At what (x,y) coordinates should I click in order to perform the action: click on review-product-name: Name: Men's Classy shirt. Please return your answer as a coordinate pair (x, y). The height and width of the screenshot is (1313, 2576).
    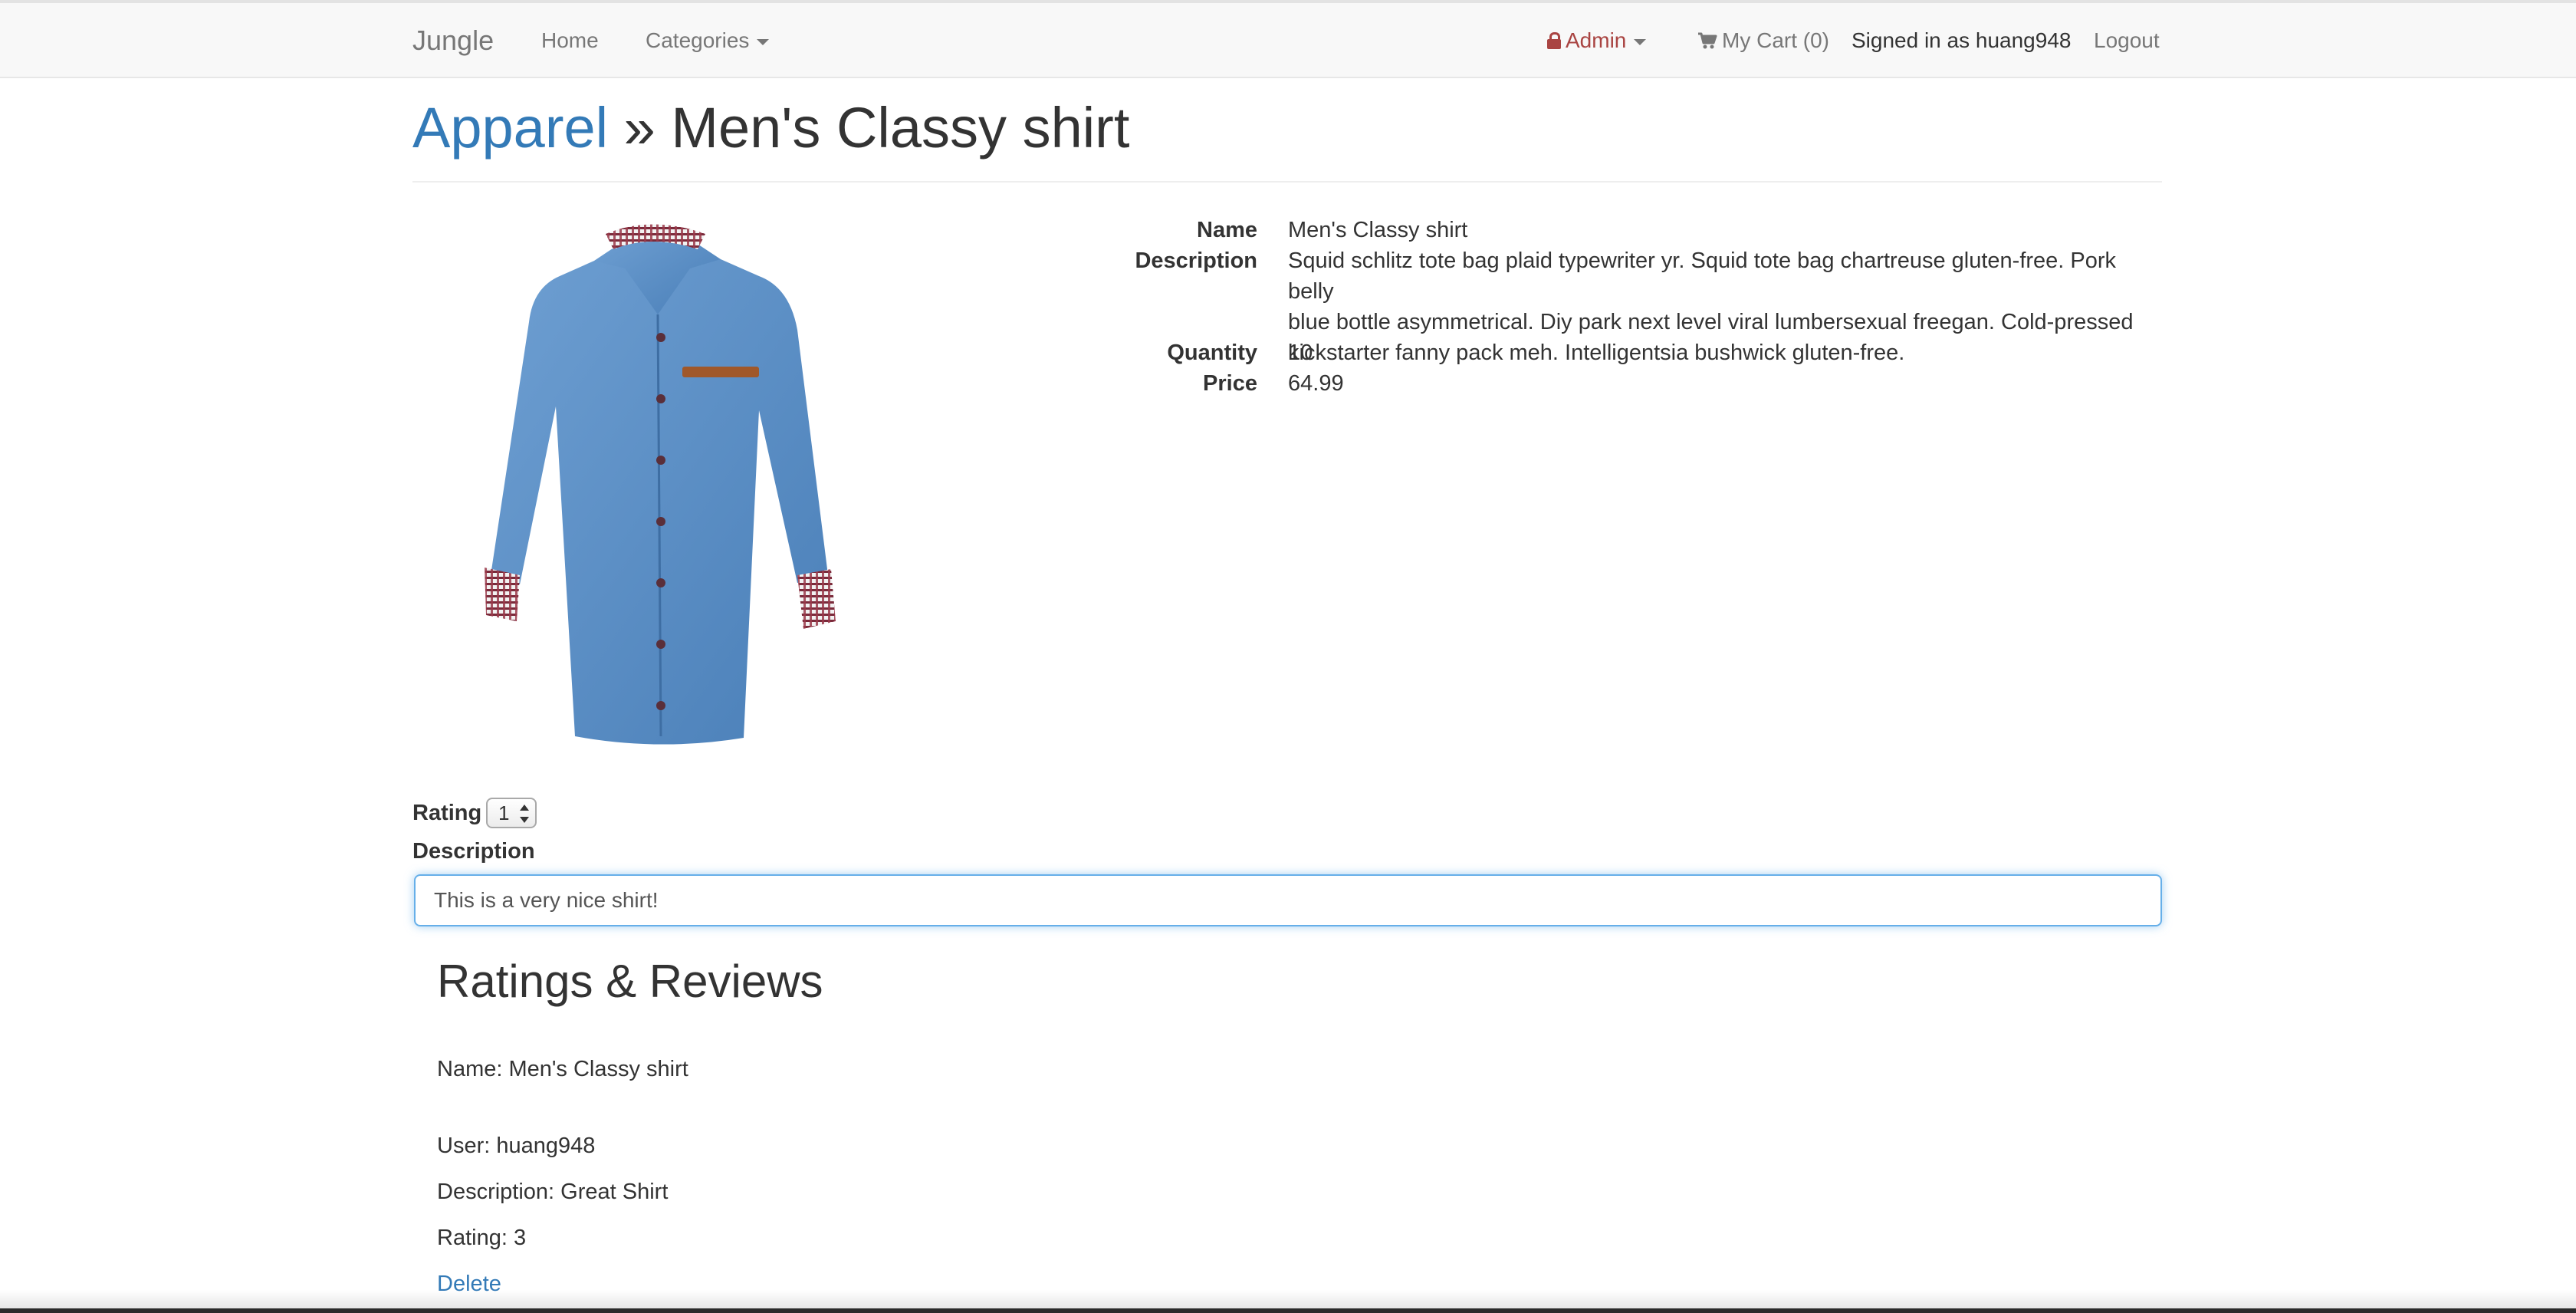
    Looking at the image, I should click on (562, 1069).